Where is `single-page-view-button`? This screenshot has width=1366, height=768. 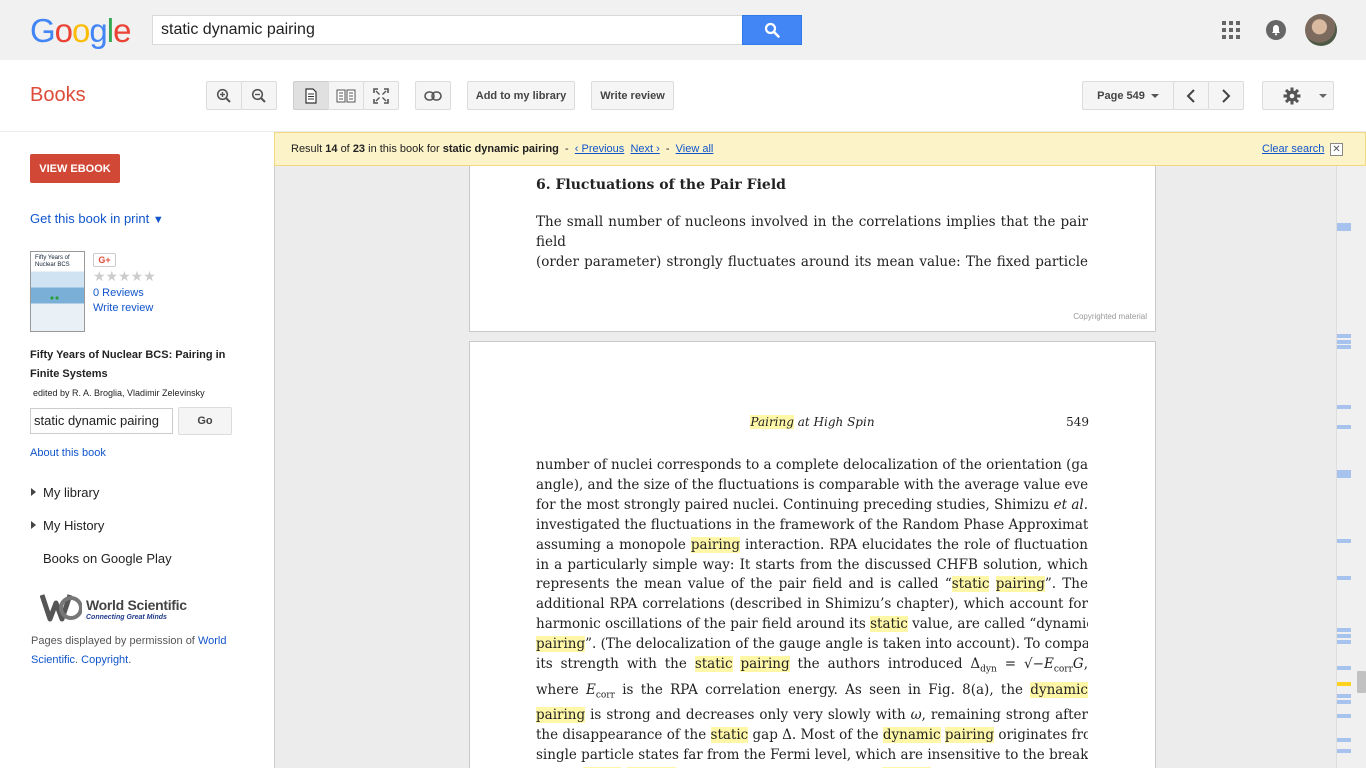
single-page-view-button is located at coordinates (311, 95).